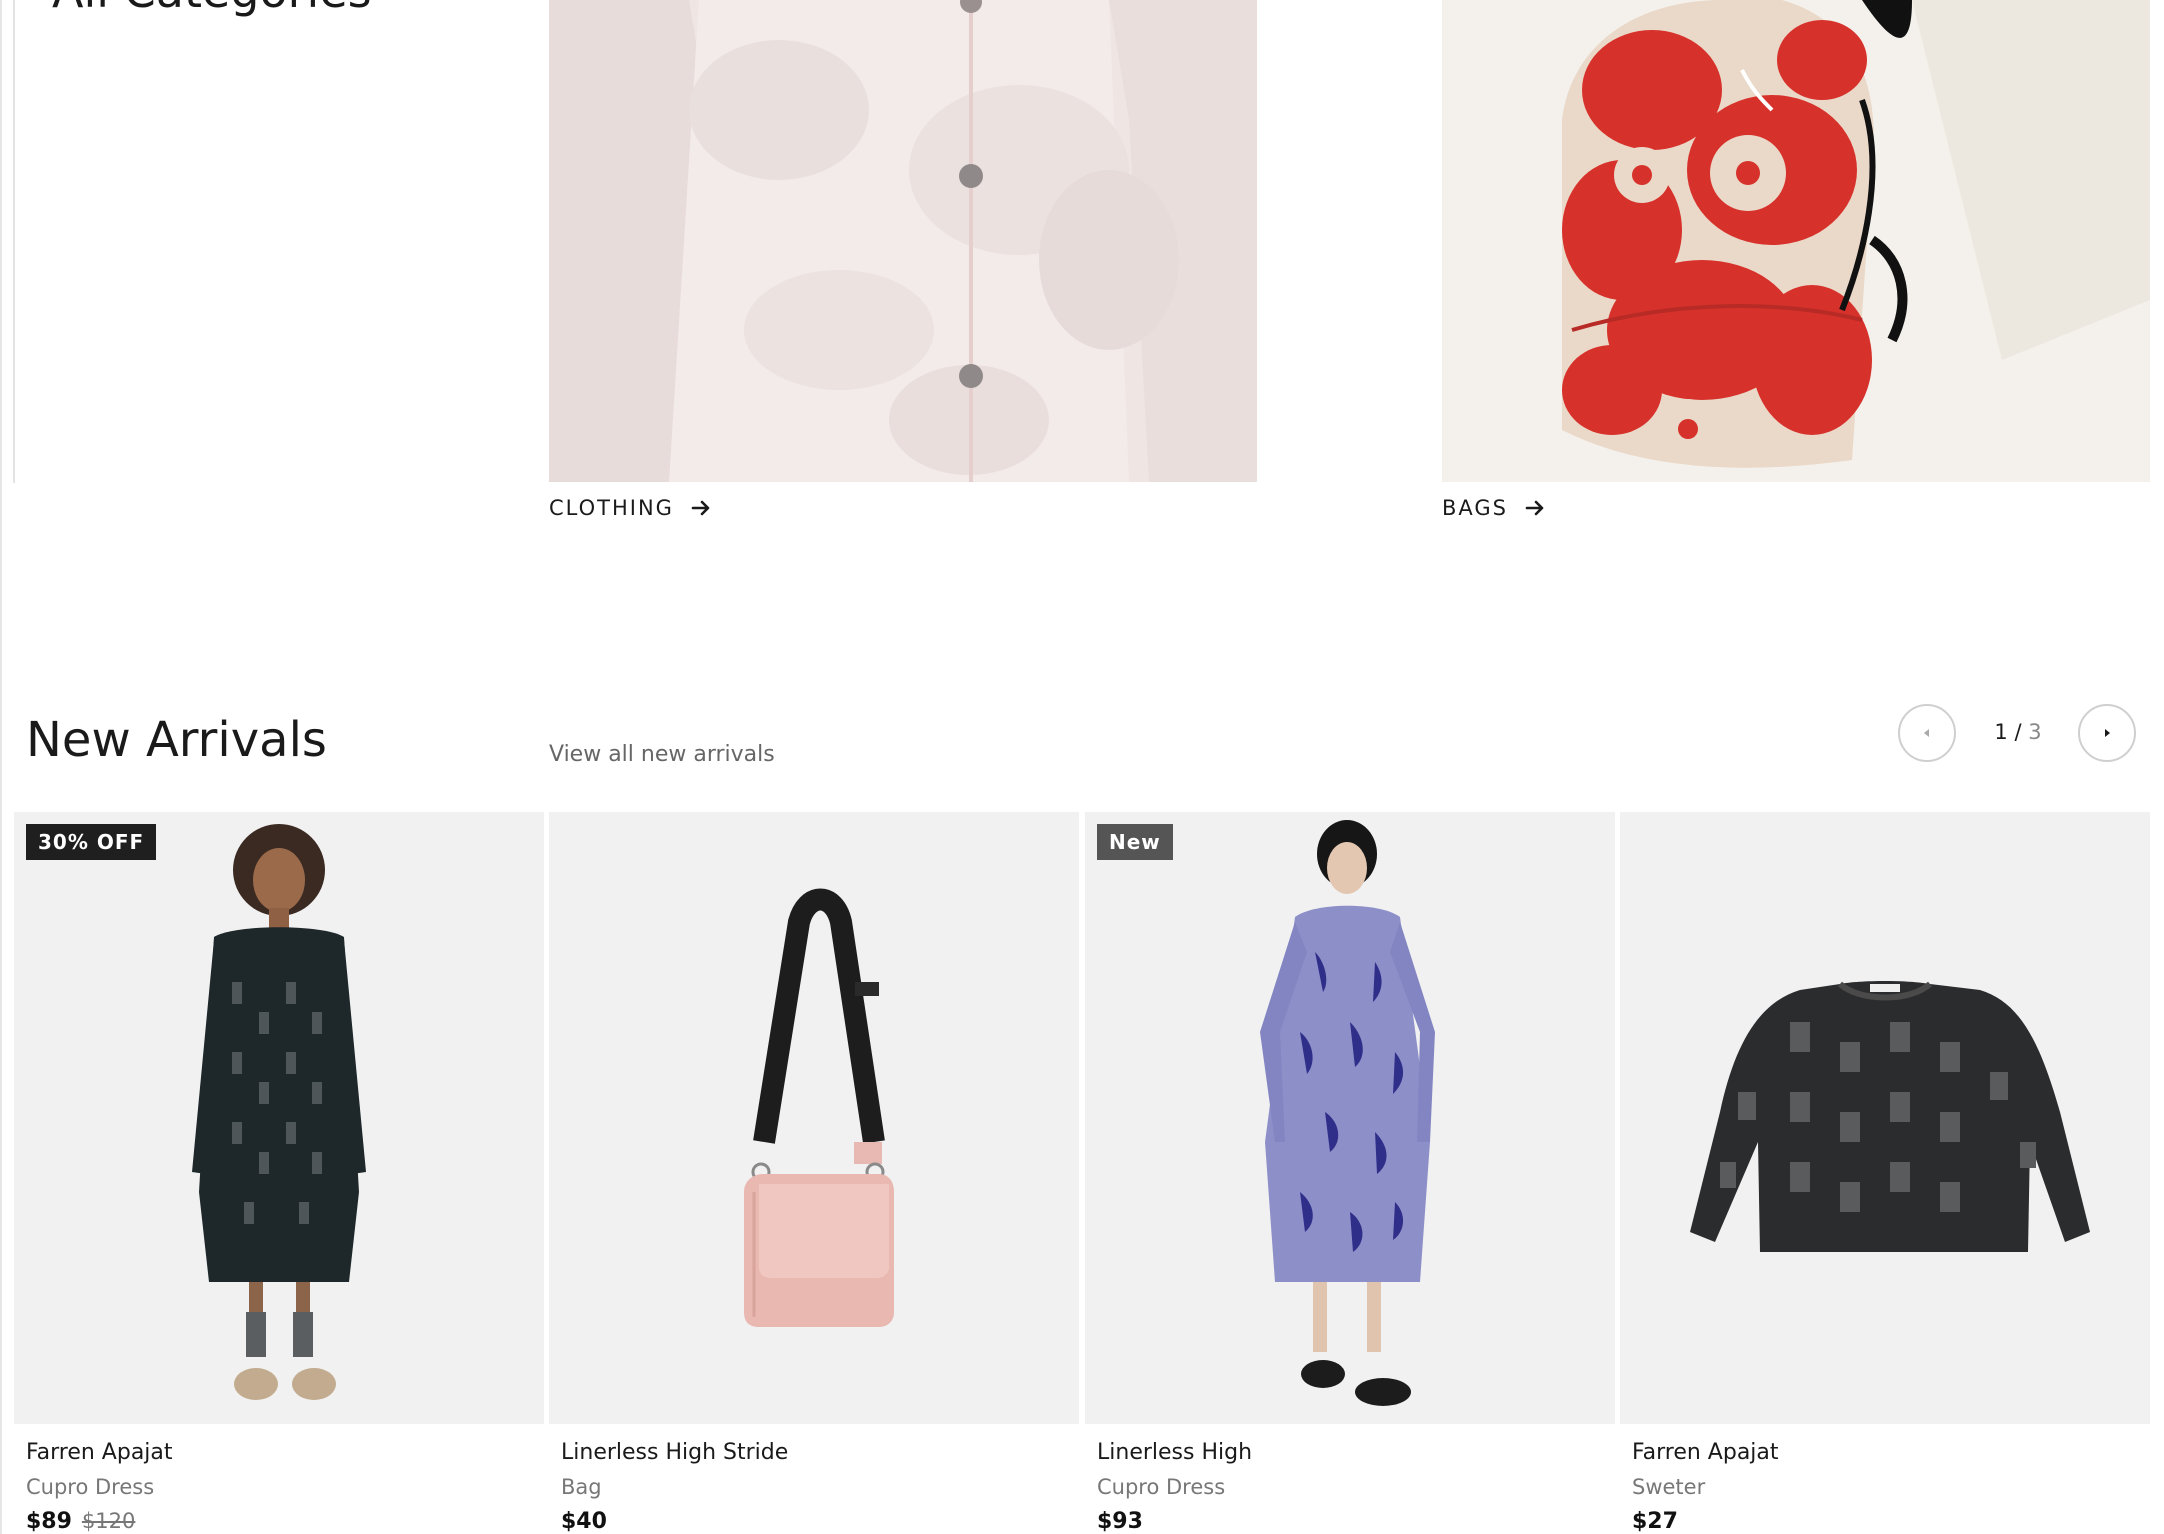  I want to click on clothing-jacket-image, so click(903, 241).